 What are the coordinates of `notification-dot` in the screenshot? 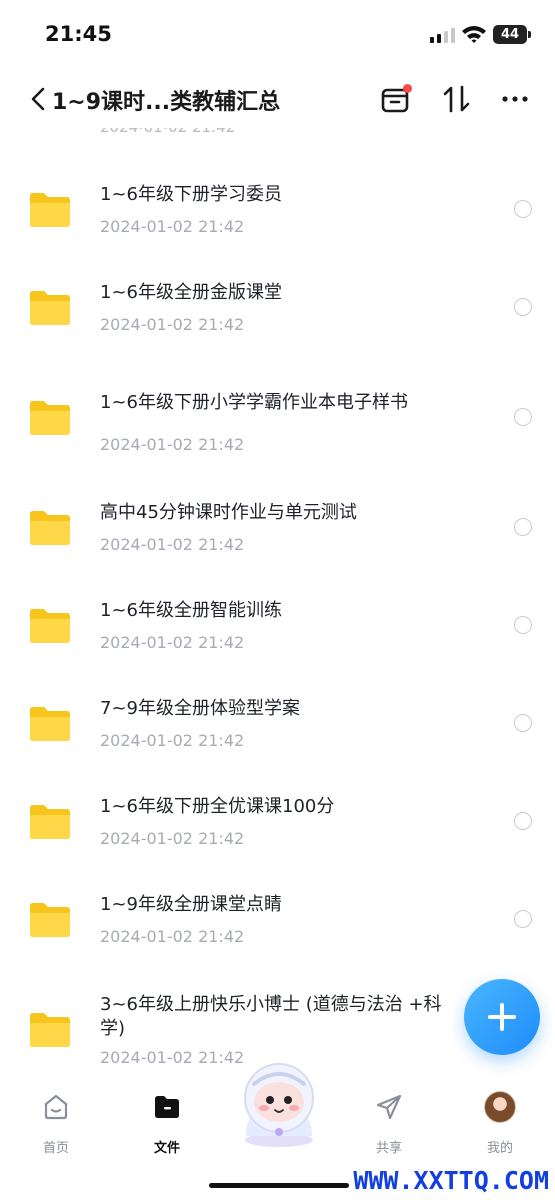 It's located at (407, 88).